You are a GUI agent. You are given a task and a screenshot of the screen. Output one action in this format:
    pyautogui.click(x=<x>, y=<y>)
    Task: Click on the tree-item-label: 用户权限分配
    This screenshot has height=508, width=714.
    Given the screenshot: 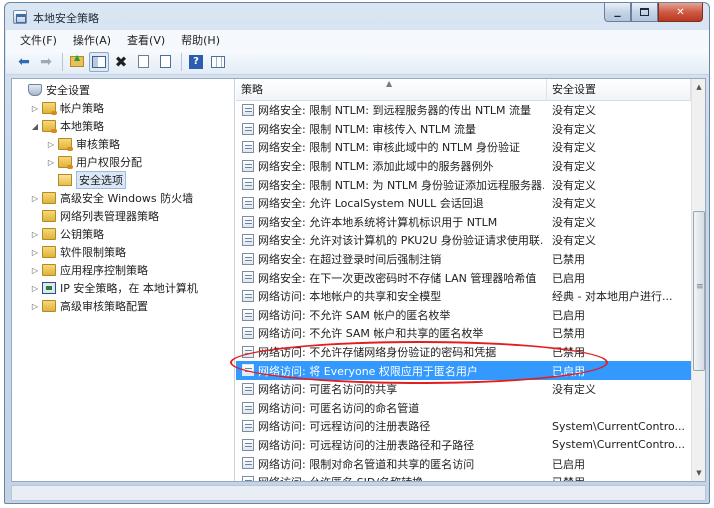 What is the action you would take?
    pyautogui.click(x=109, y=162)
    